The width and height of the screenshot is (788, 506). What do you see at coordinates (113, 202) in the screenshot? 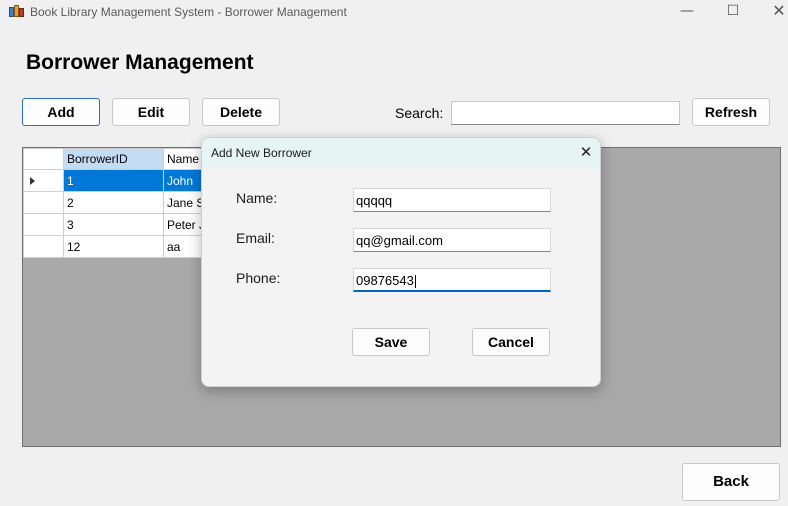
I see `cell-borrower-id: 2` at bounding box center [113, 202].